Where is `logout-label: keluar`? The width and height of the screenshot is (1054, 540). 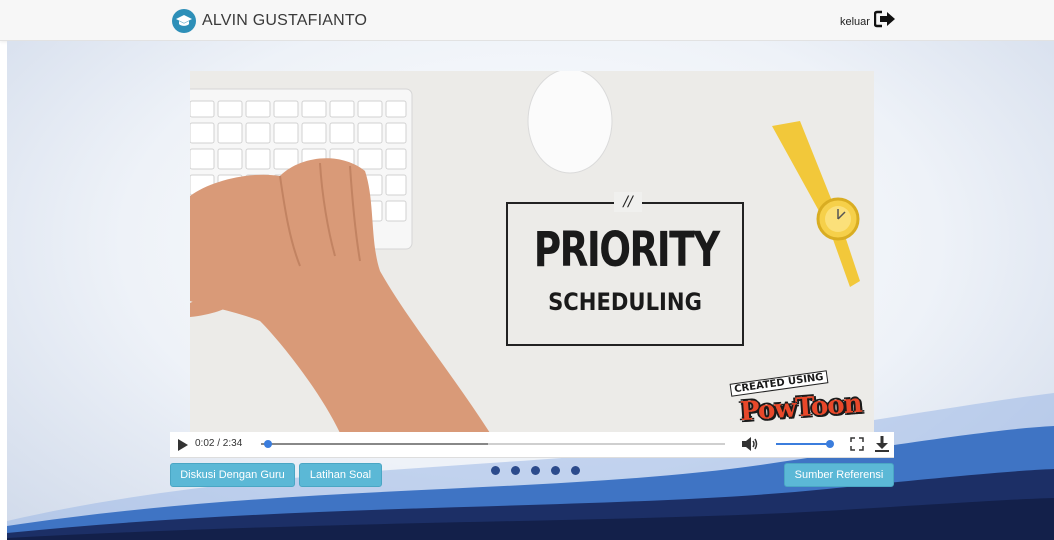 logout-label: keluar is located at coordinates (855, 21).